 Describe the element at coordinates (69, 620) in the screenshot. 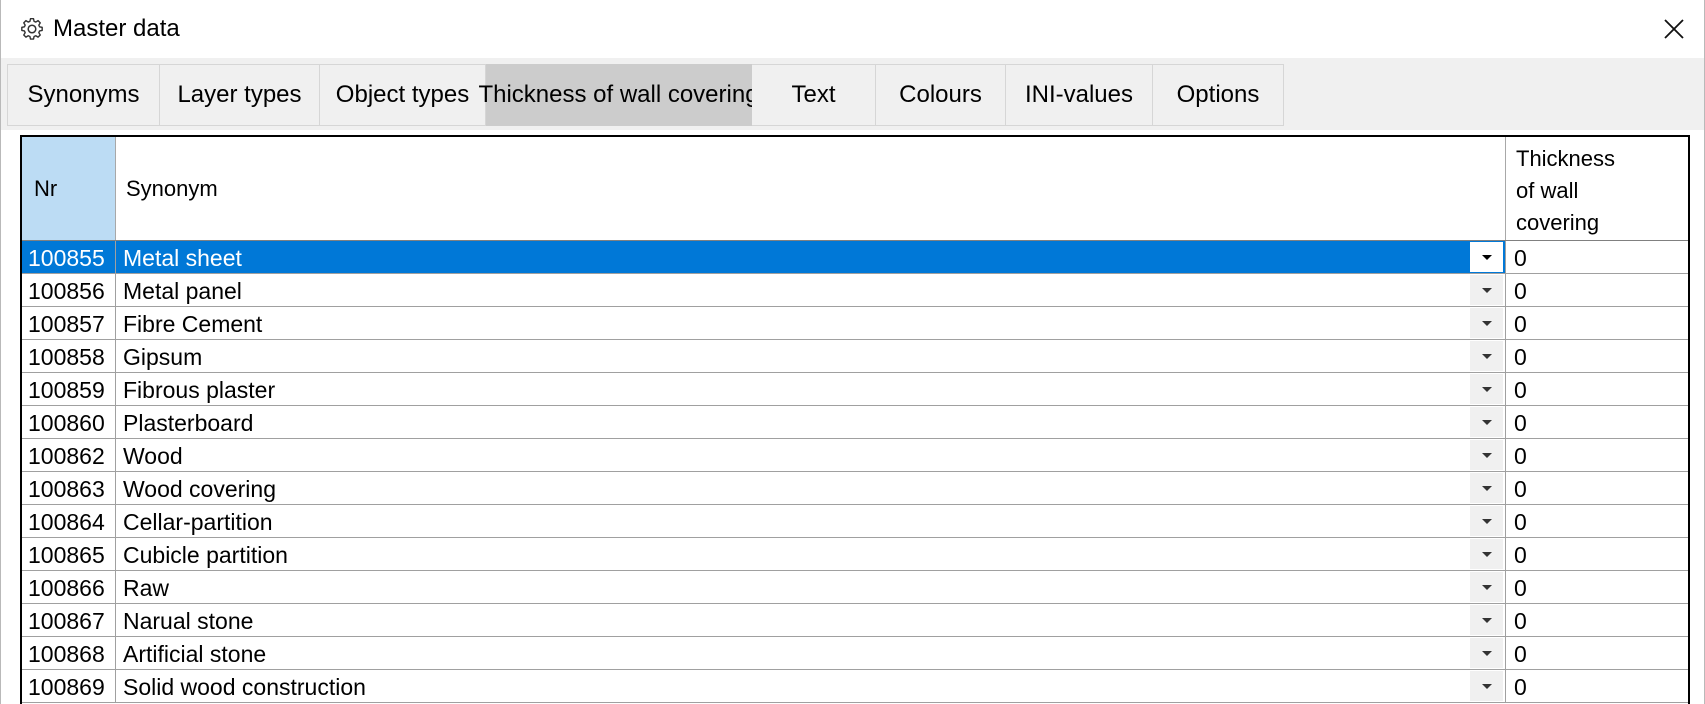

I see `cell-nr: 100867` at that location.